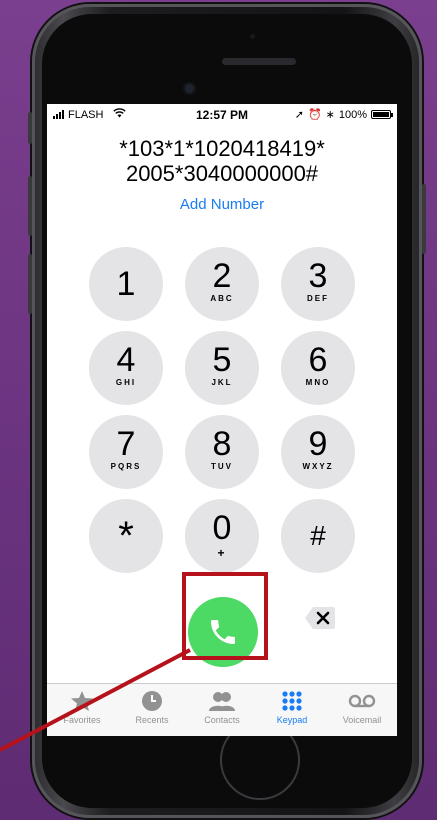 The width and height of the screenshot is (437, 820). What do you see at coordinates (222, 720) in the screenshot?
I see `tab-label: Contacts` at bounding box center [222, 720].